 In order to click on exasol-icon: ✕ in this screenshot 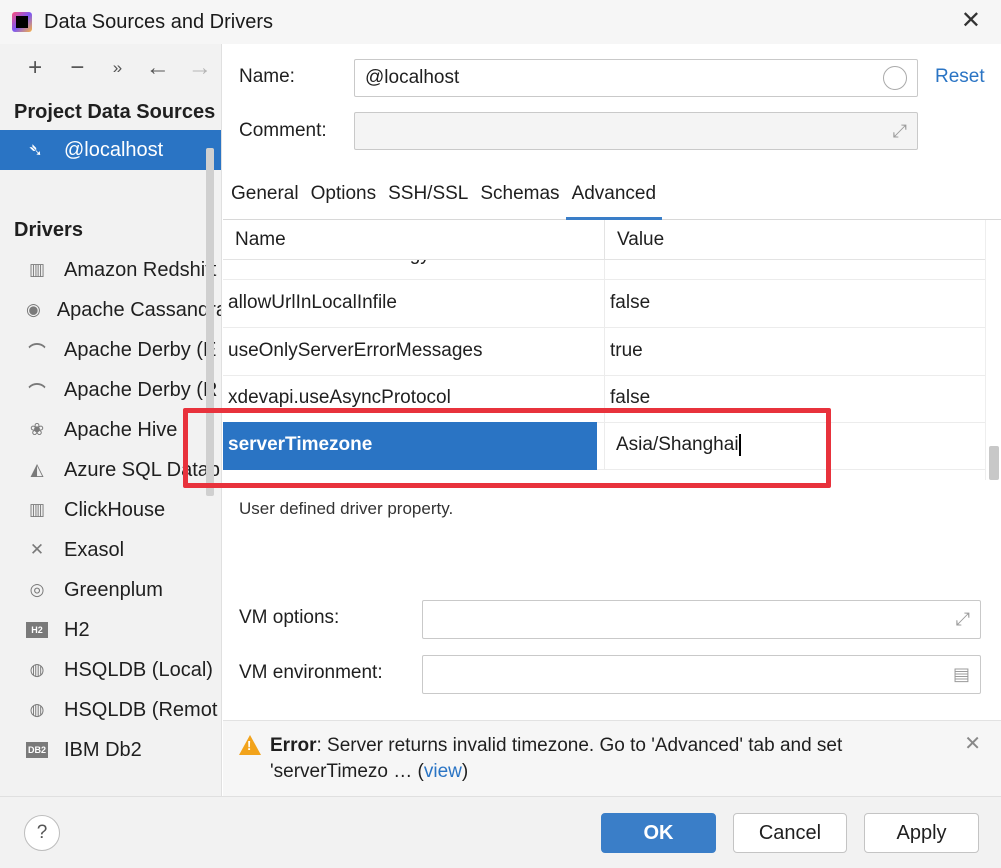, I will do `click(37, 549)`.